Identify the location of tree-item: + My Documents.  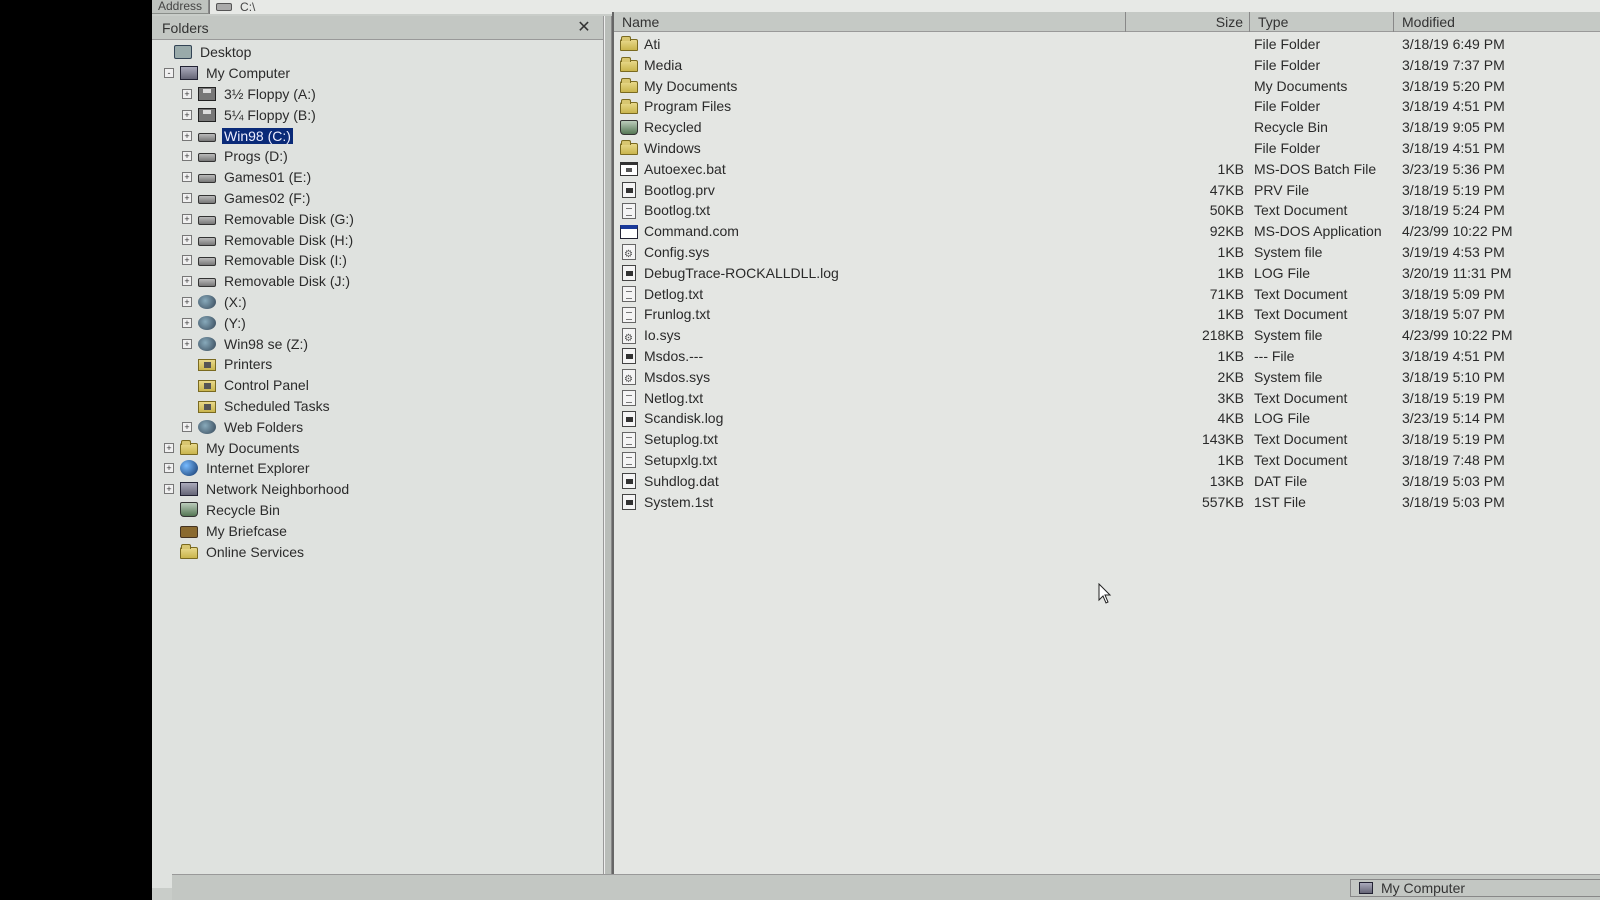
(377, 447).